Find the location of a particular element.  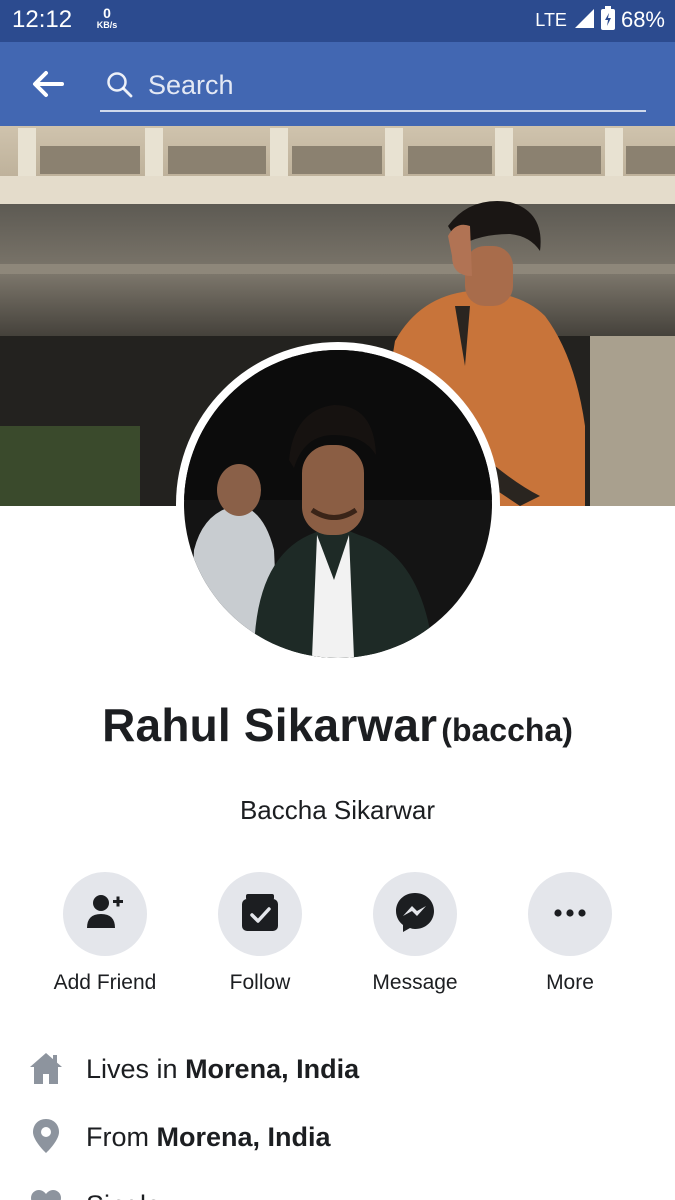

profile-picture is located at coordinates (338, 504).